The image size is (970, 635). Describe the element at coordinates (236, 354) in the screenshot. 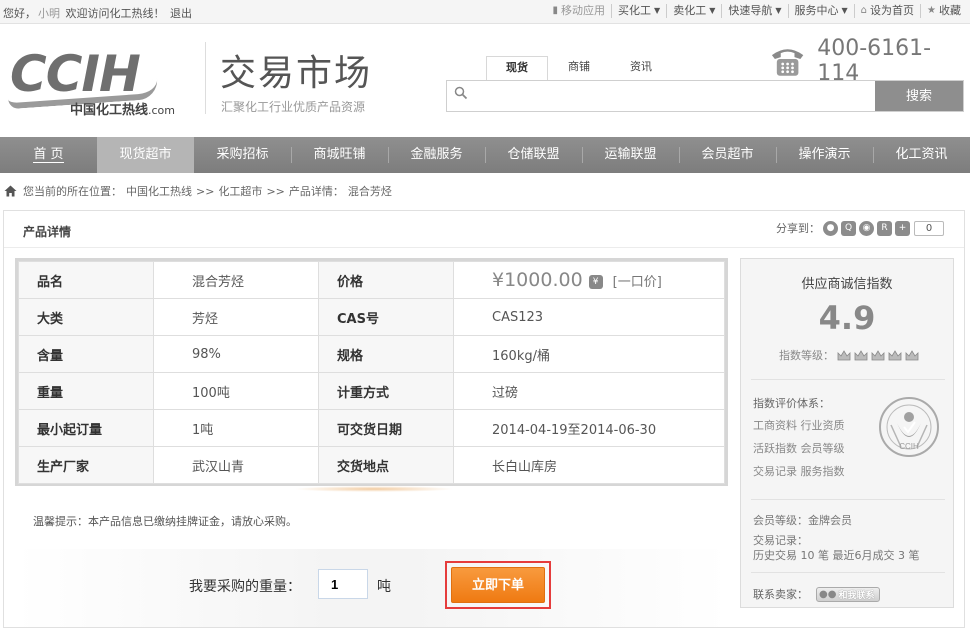

I see `content-value: 98%` at that location.